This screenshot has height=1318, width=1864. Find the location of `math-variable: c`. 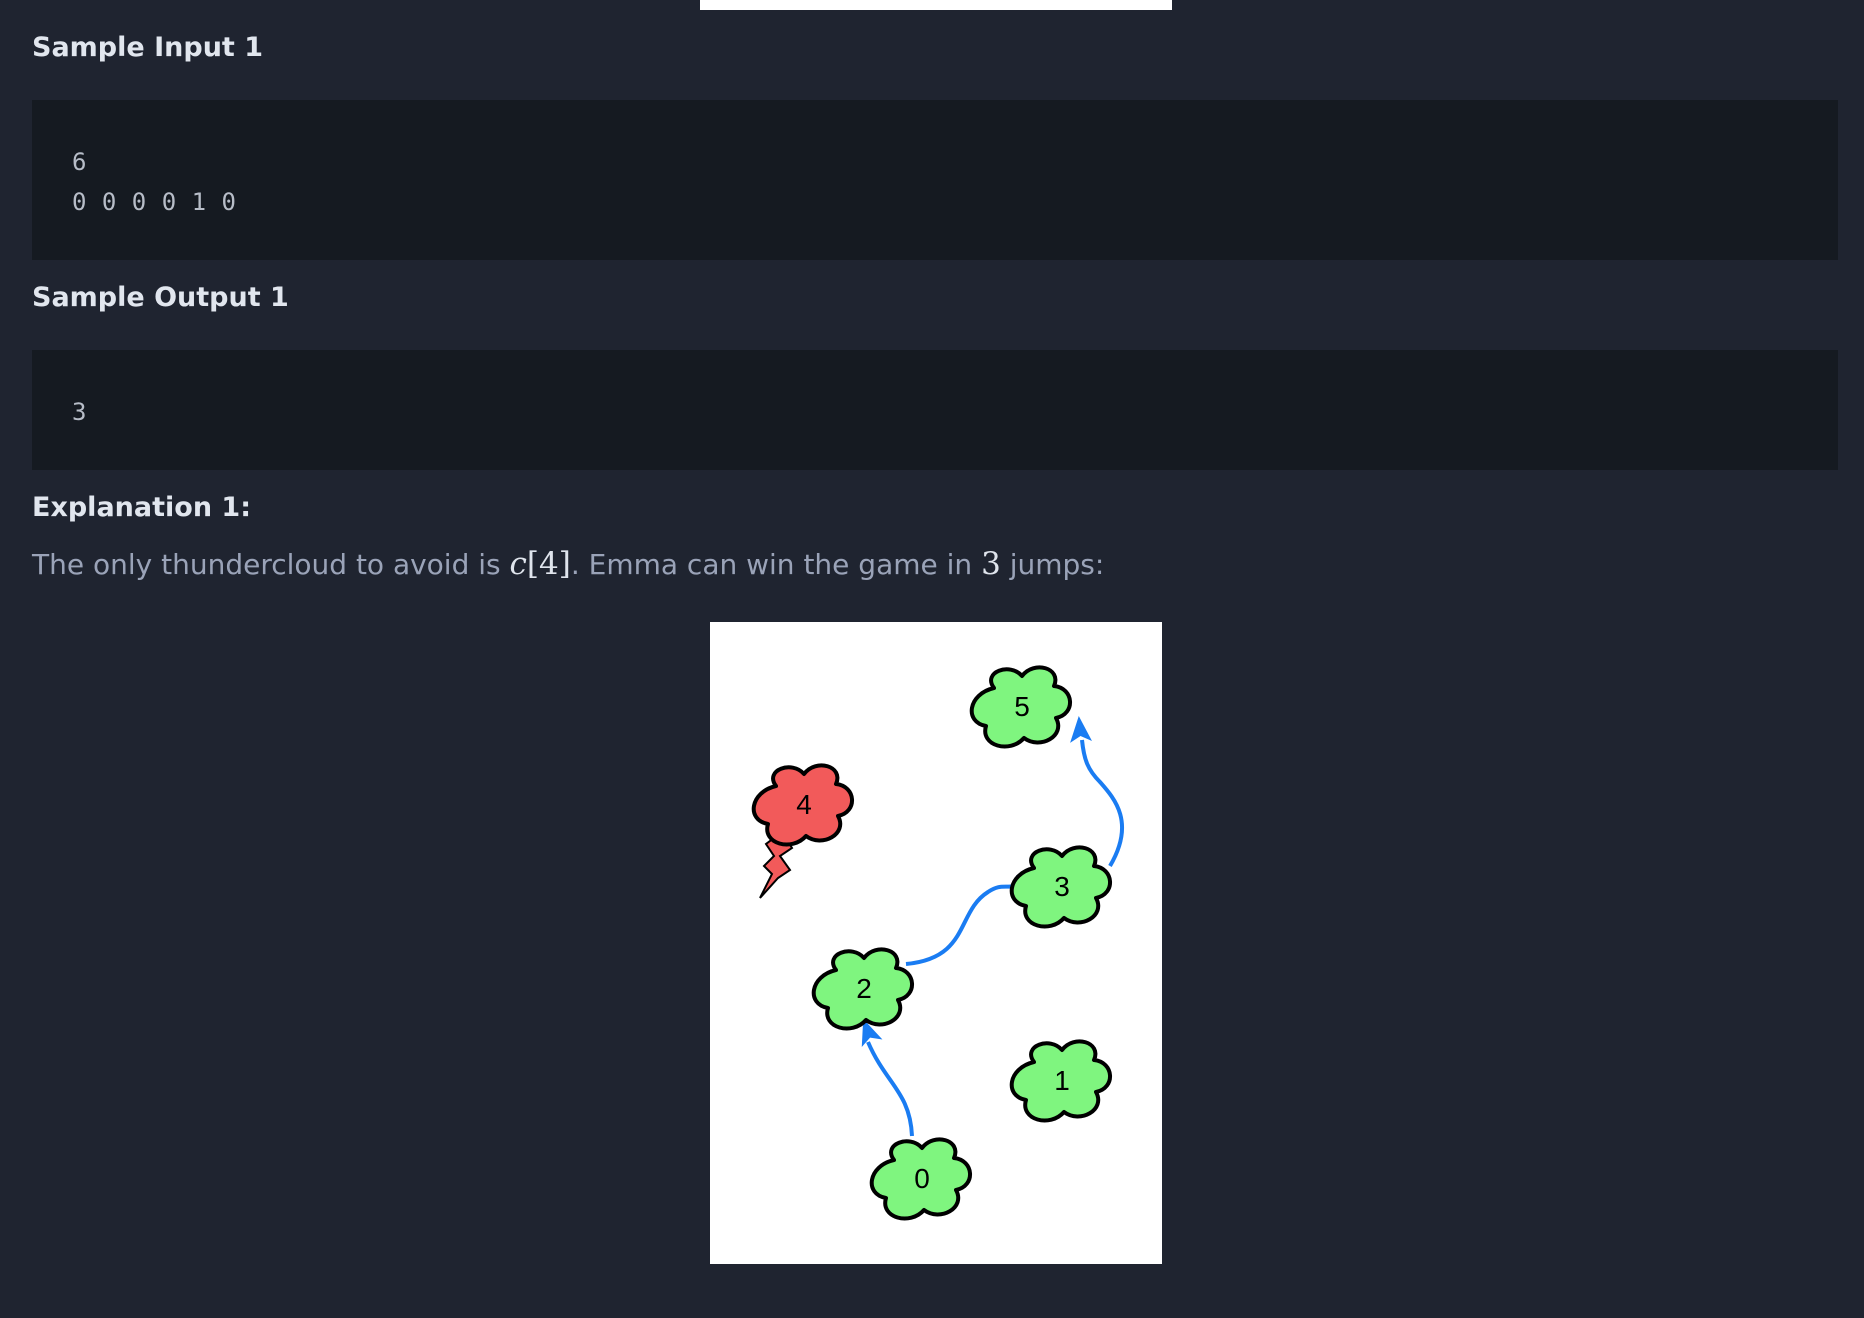

math-variable: c is located at coordinates (518, 564).